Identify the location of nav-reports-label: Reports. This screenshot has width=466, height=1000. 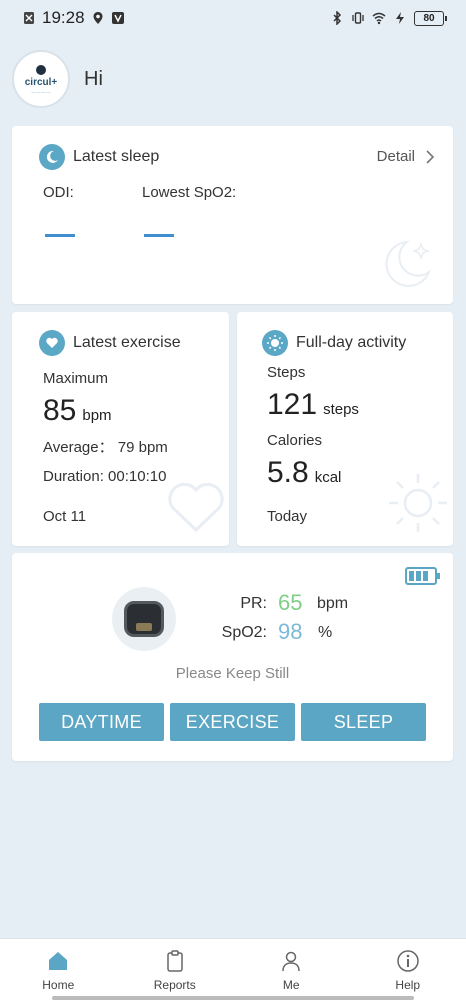
(174, 985).